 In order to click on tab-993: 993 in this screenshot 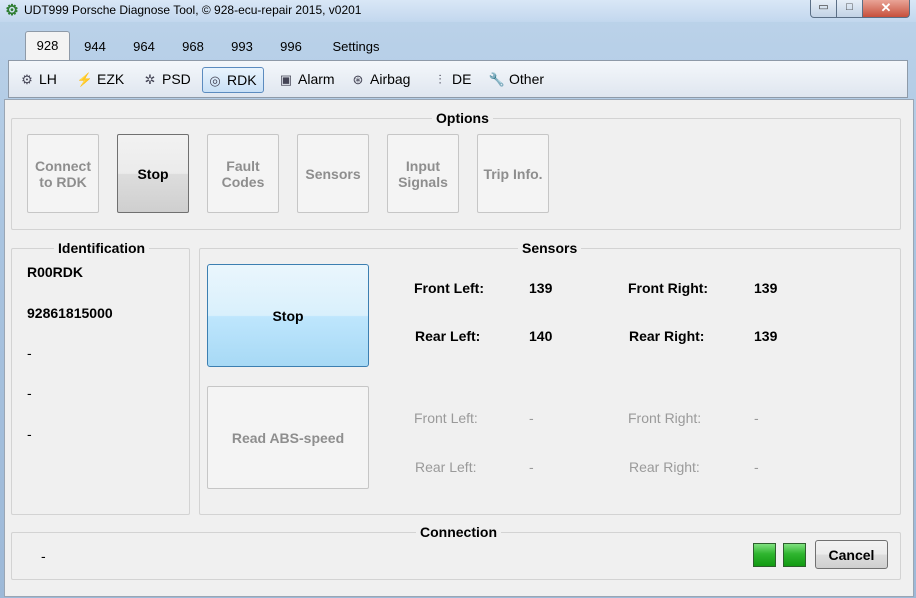, I will do `click(242, 47)`.